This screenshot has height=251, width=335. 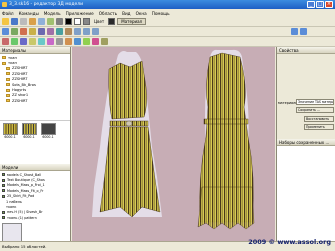 I want to click on tool-h-icon, so click(x=68, y=41).